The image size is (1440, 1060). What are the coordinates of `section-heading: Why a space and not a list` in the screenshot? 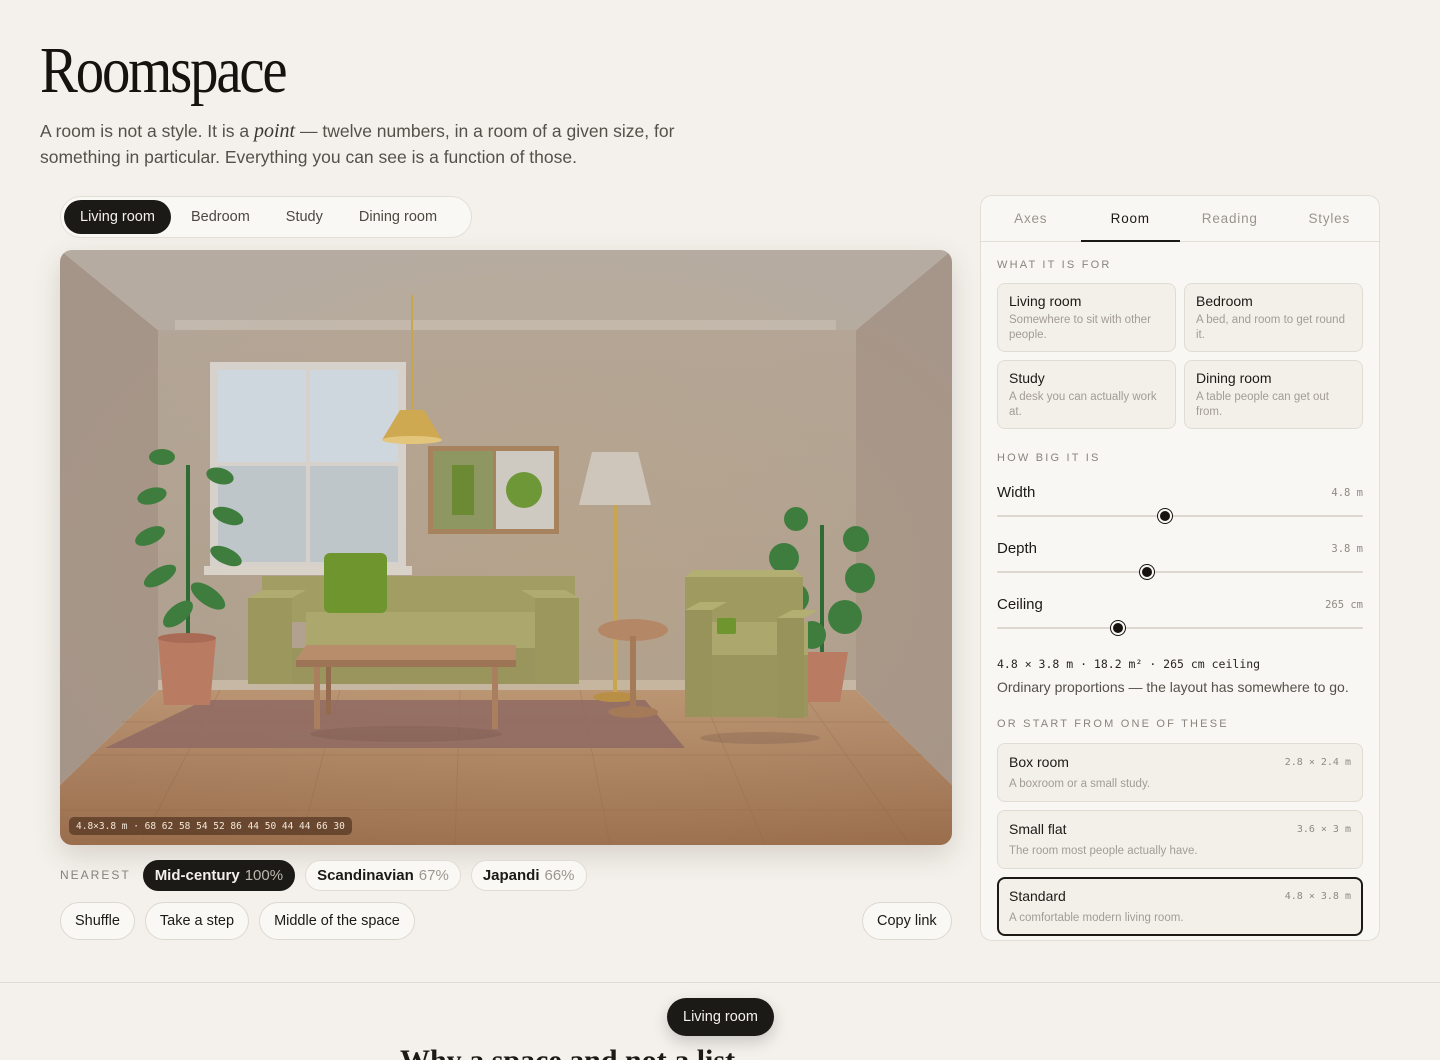 It's located at (567, 1052).